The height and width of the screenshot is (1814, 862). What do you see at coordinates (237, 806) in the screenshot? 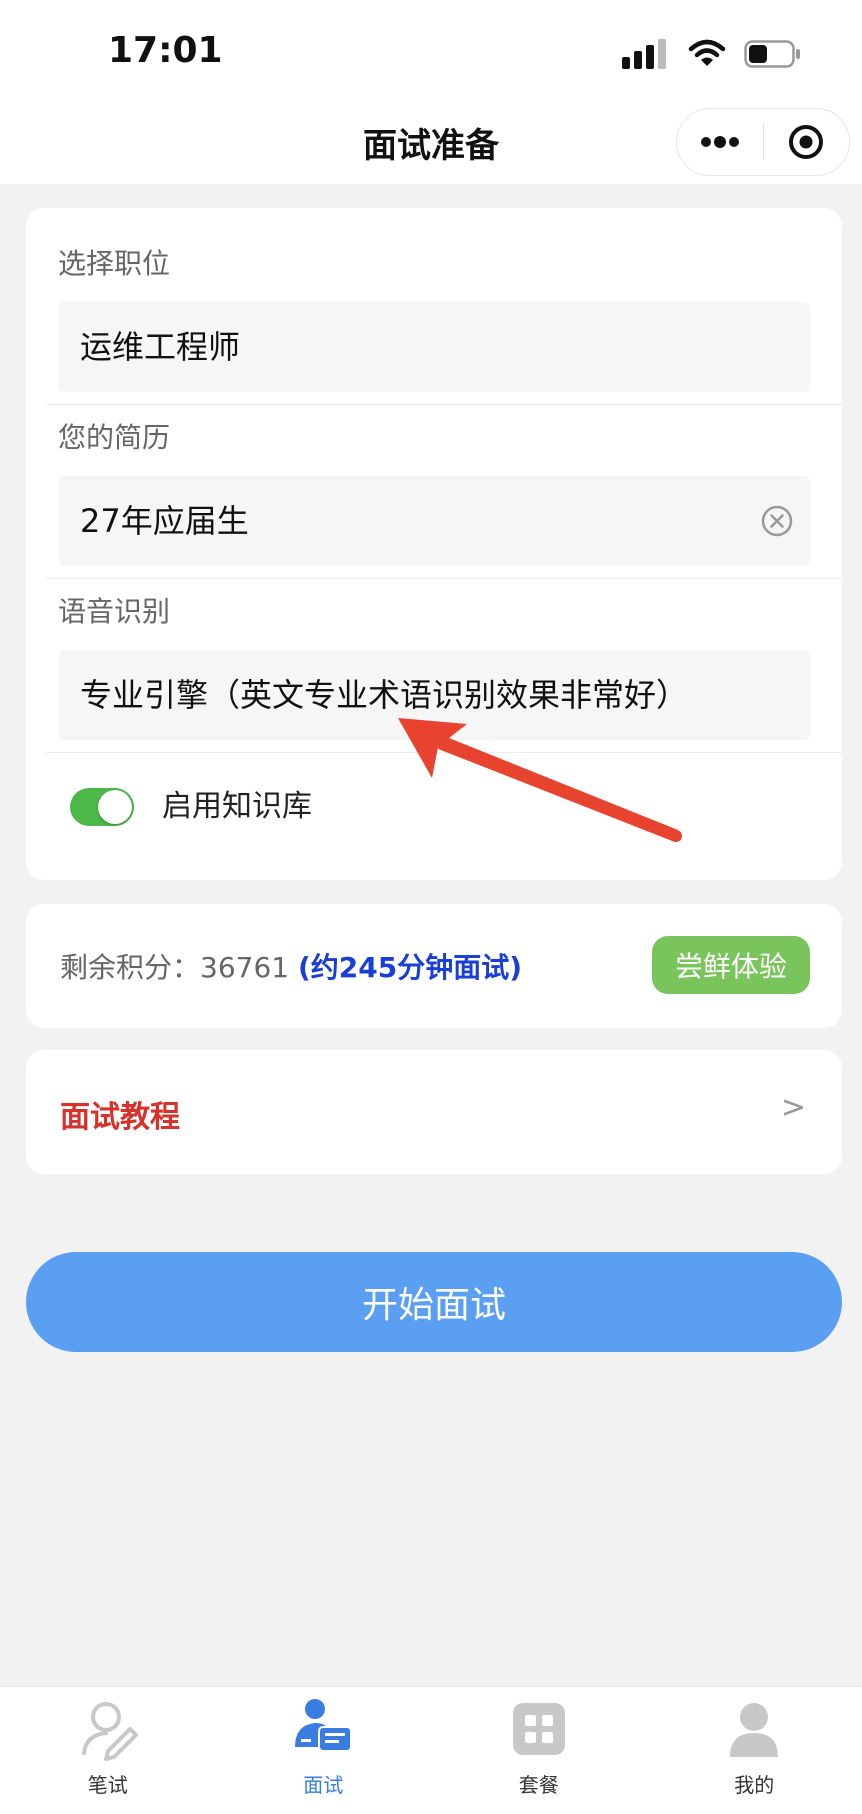
I see `knowledge-base-label: 启用知识库` at bounding box center [237, 806].